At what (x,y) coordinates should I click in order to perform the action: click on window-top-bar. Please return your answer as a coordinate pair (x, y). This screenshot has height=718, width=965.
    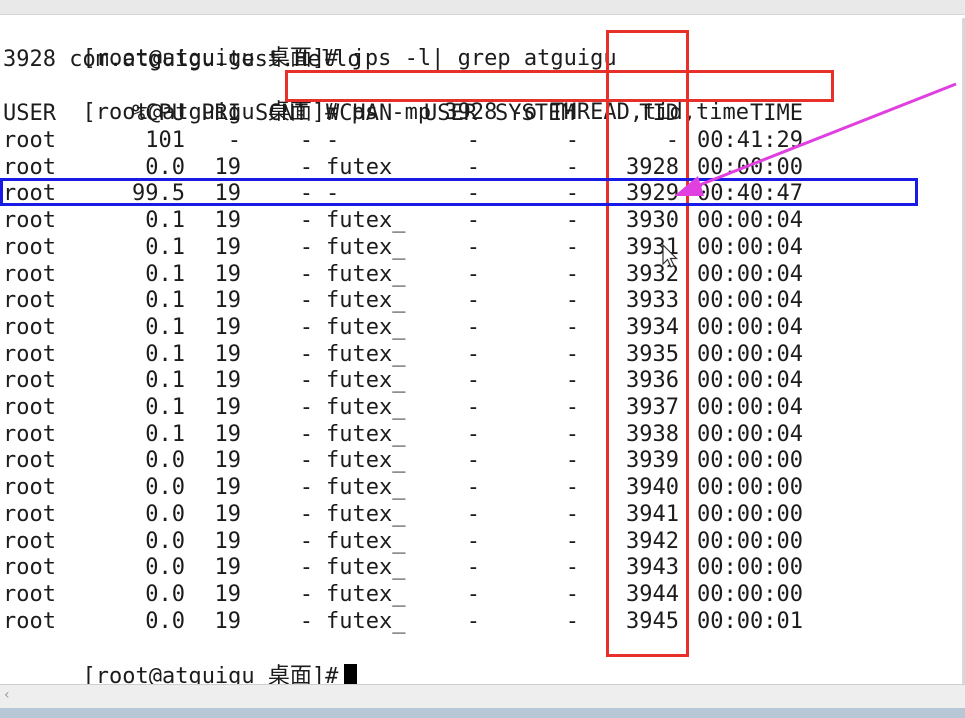
    Looking at the image, I should click on (482, 7).